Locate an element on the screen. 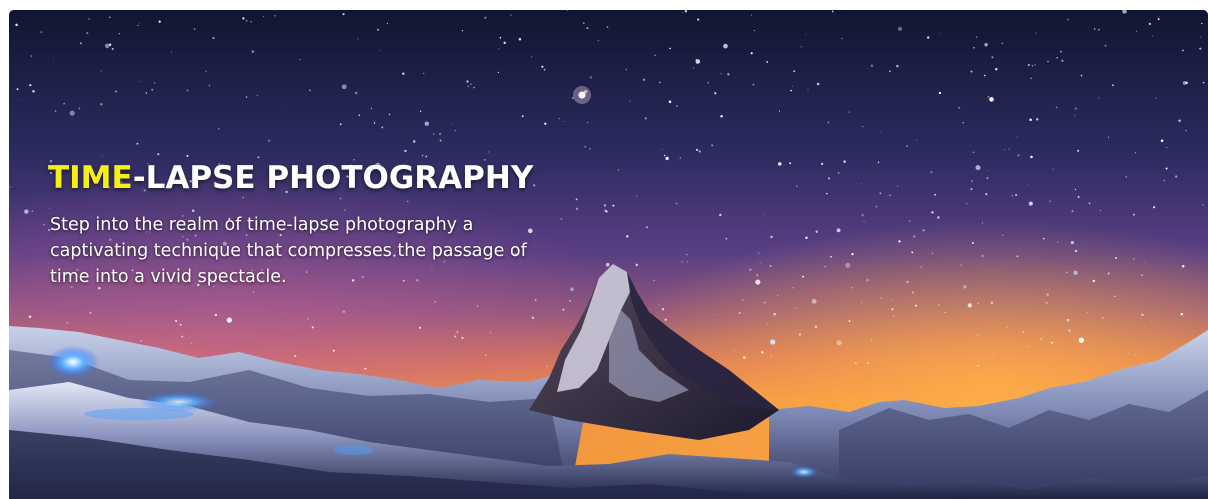  hero-title-rest: -LAPSE PHOTOGRAPHY is located at coordinates (333, 178).